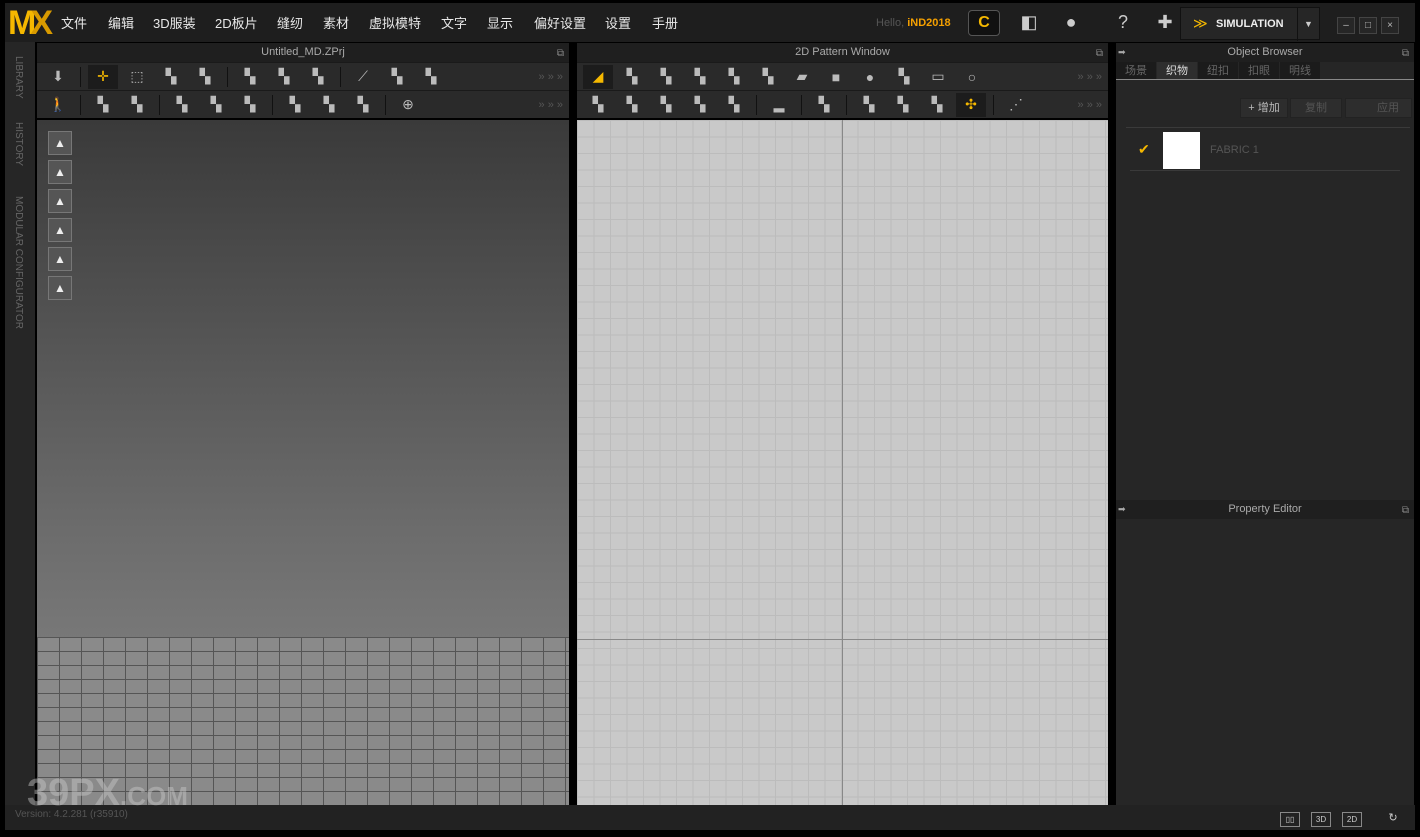  I want to click on add-garment-icon: ✚, so click(1165, 22).